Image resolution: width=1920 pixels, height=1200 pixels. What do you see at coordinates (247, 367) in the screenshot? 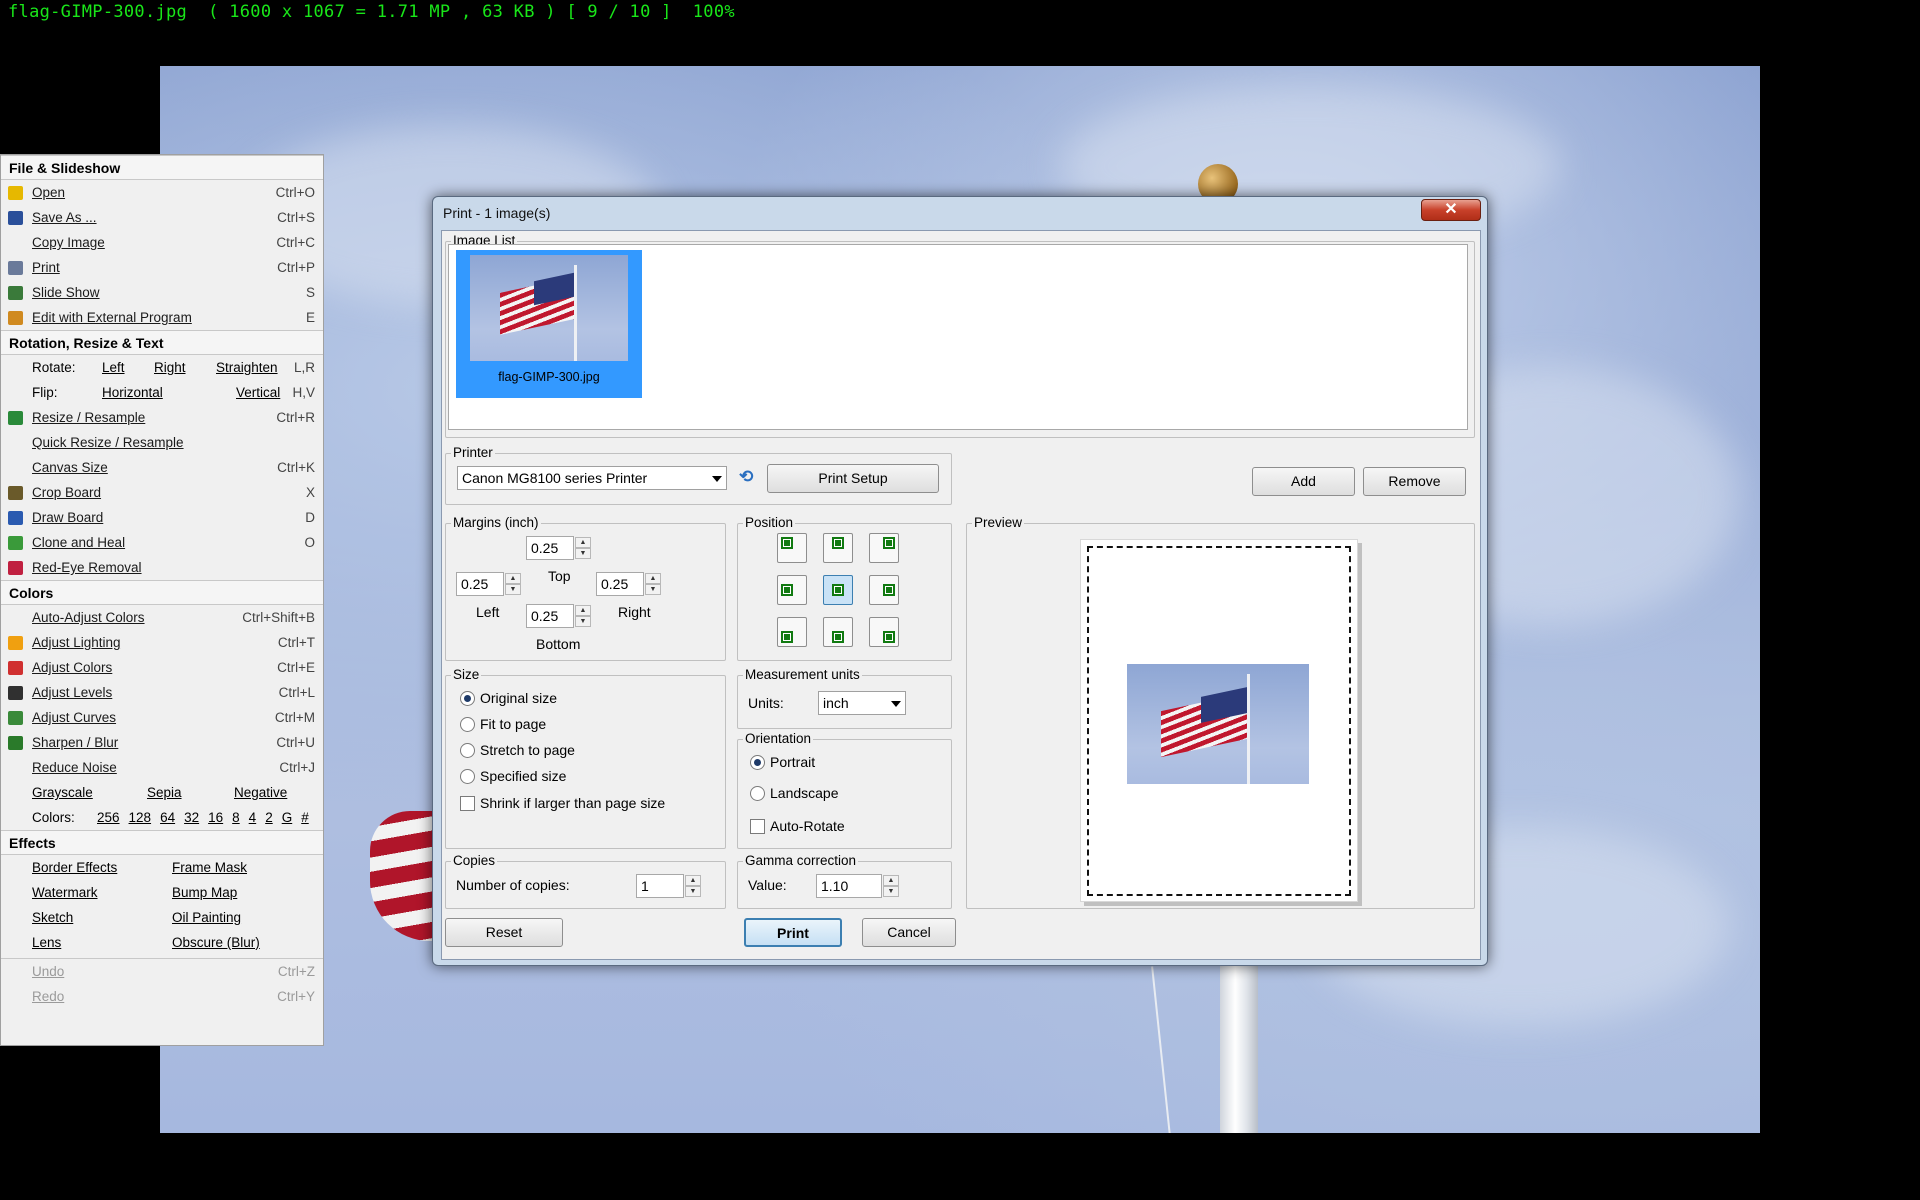
I see `rotate-straighten-link: Straighten` at bounding box center [247, 367].